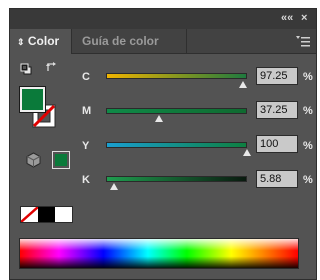 Image resolution: width=320 pixels, height=280 pixels. Describe the element at coordinates (51, 67) in the screenshot. I see `swap-fill-stroke-icon` at that location.